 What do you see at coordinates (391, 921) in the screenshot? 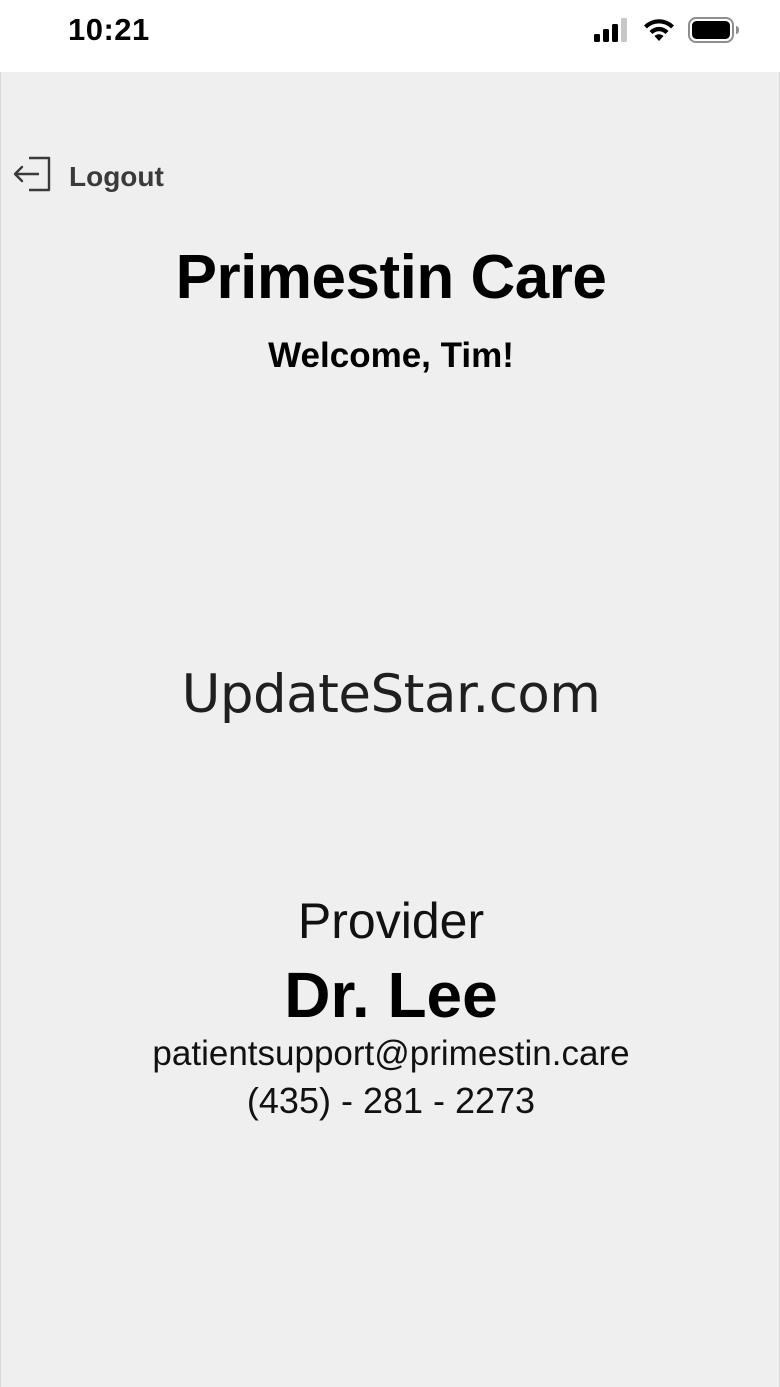
I see `provider-label: Provider` at bounding box center [391, 921].